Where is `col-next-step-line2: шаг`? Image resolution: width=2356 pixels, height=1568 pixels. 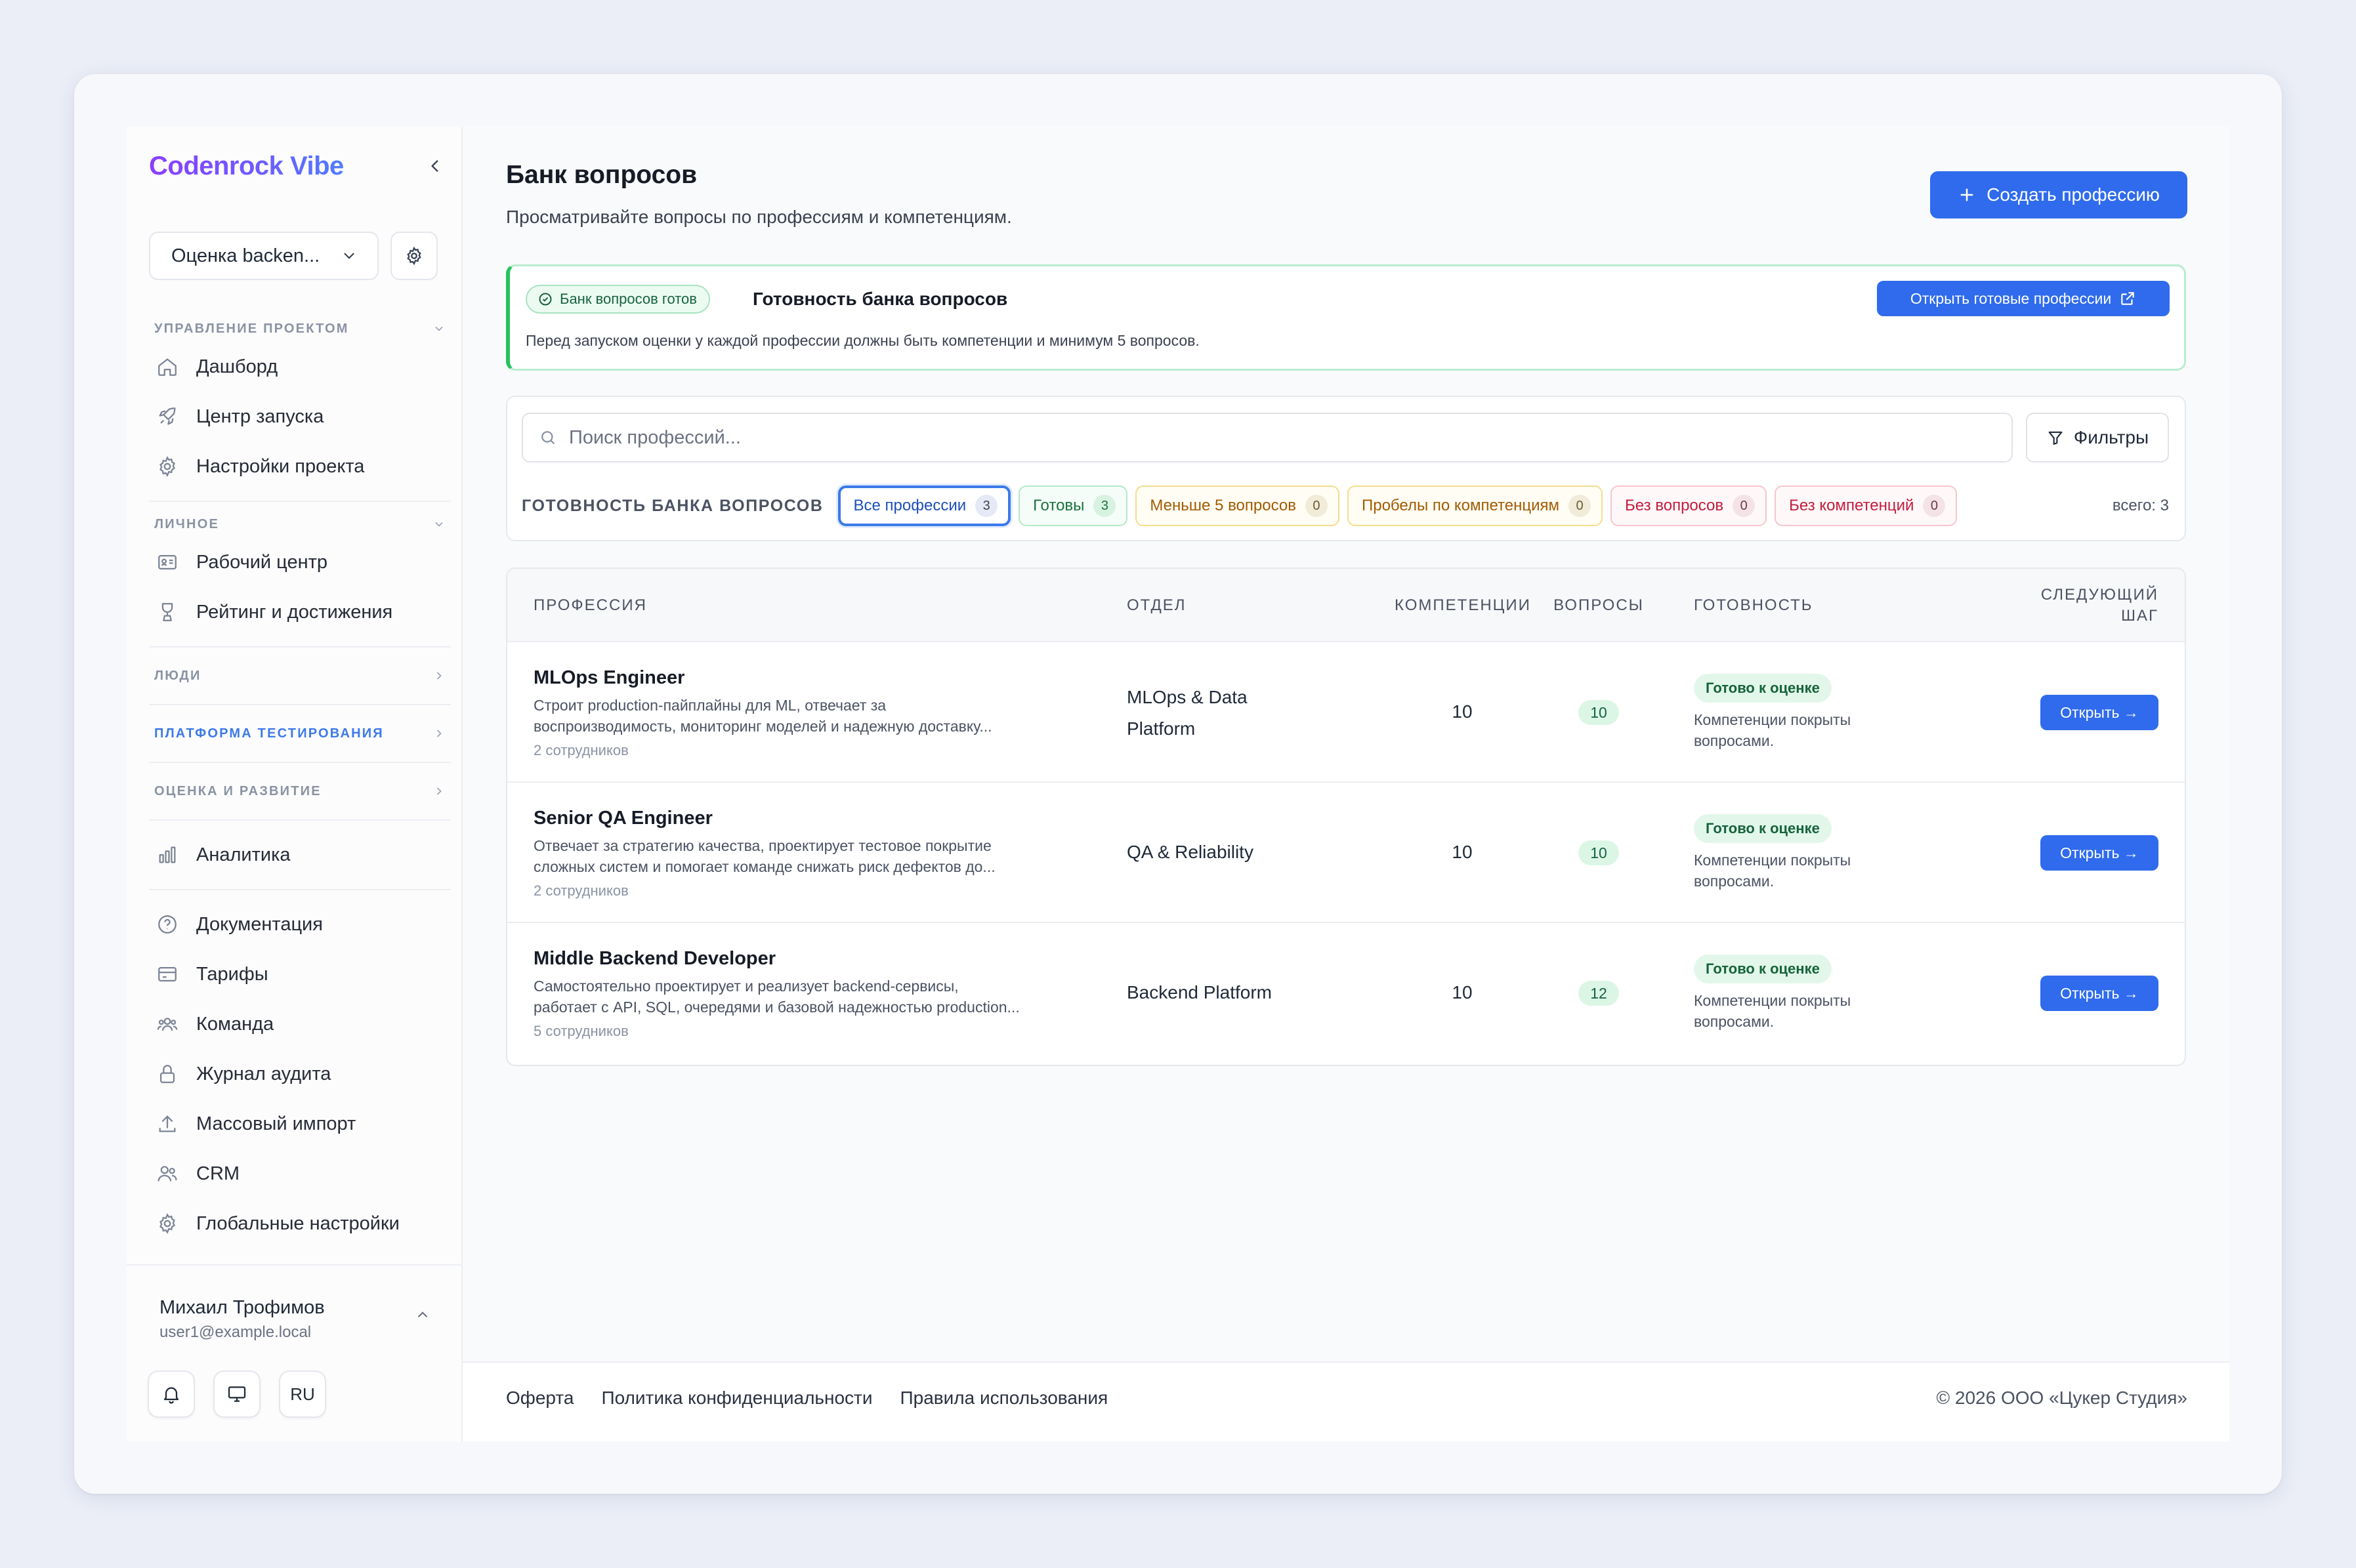 col-next-step-line2: шаг is located at coordinates (2139, 616).